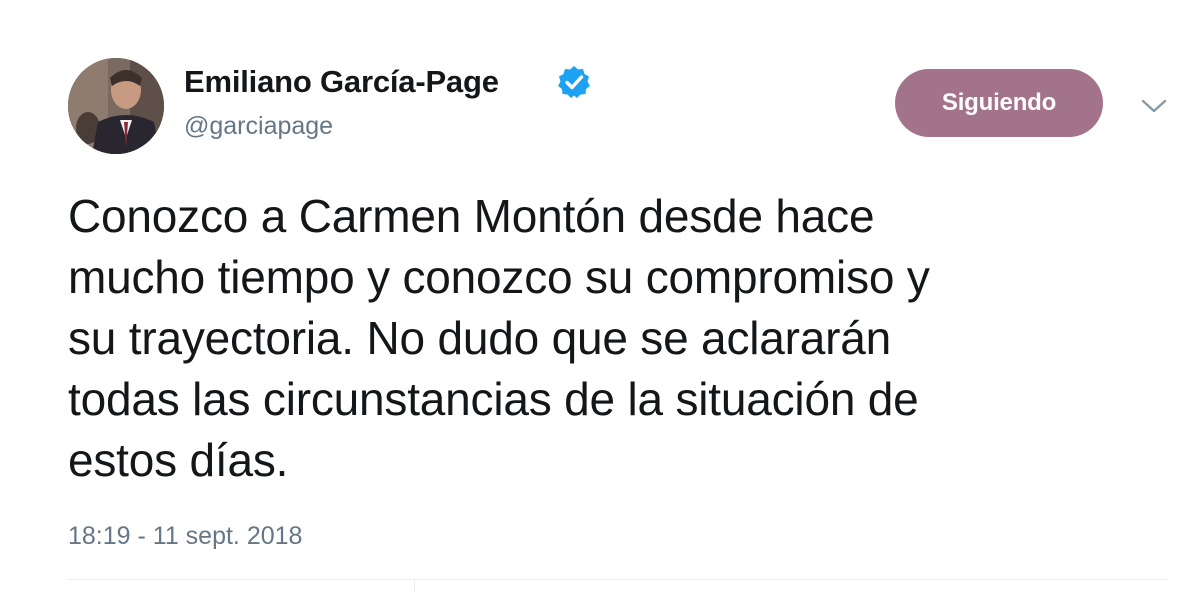  What do you see at coordinates (574, 82) in the screenshot?
I see `verified-badge-icon` at bounding box center [574, 82].